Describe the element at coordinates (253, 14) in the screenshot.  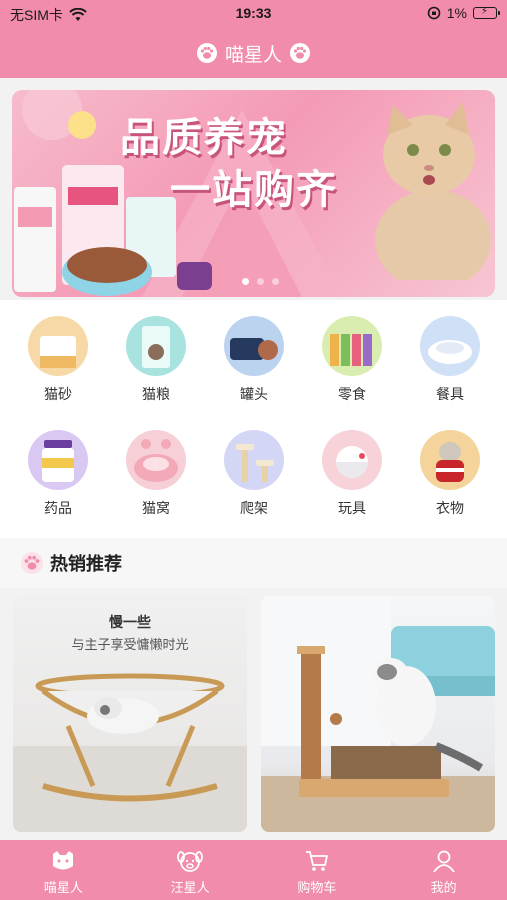
I see `status-bar: 无SIM卡 19:33 1% ⚡` at that location.